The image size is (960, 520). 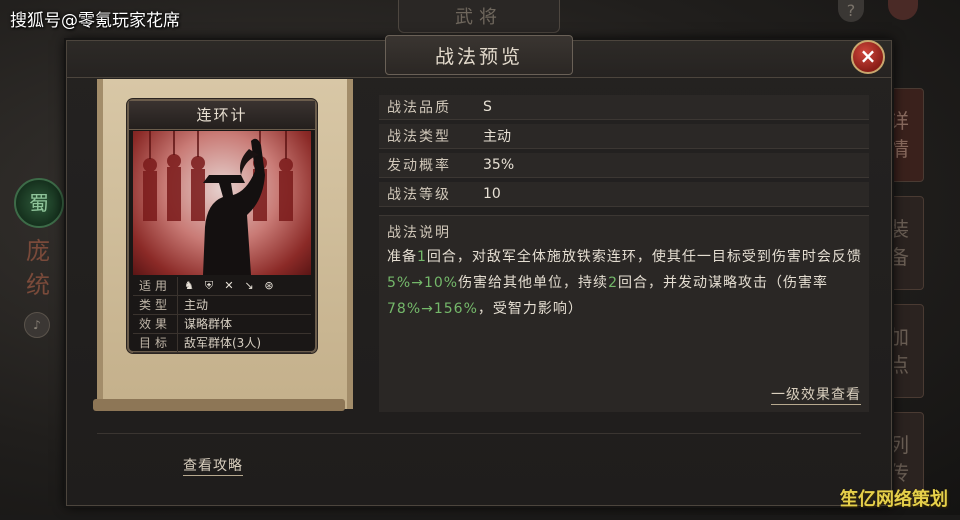 I want to click on card-row-value: 敌军群体(3人), so click(x=222, y=343).